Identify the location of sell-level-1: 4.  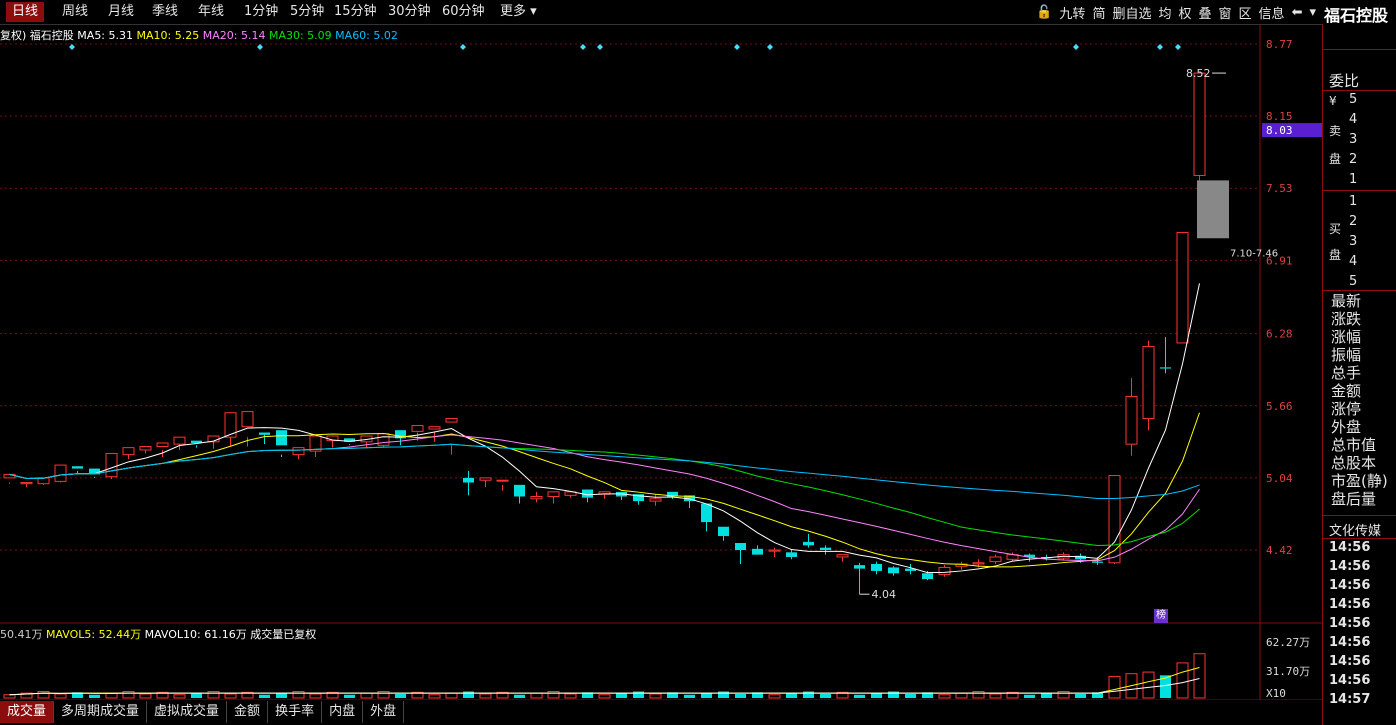
(1353, 119).